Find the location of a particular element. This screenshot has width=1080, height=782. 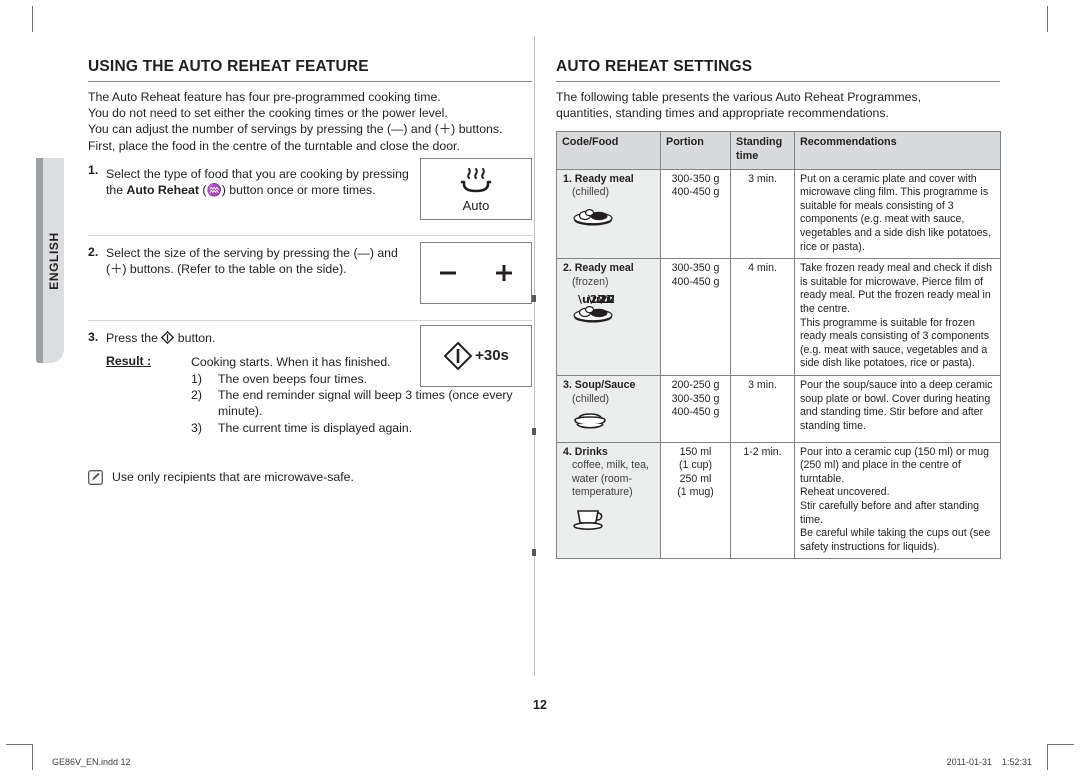

note-pencil-icon is located at coordinates (95, 479).